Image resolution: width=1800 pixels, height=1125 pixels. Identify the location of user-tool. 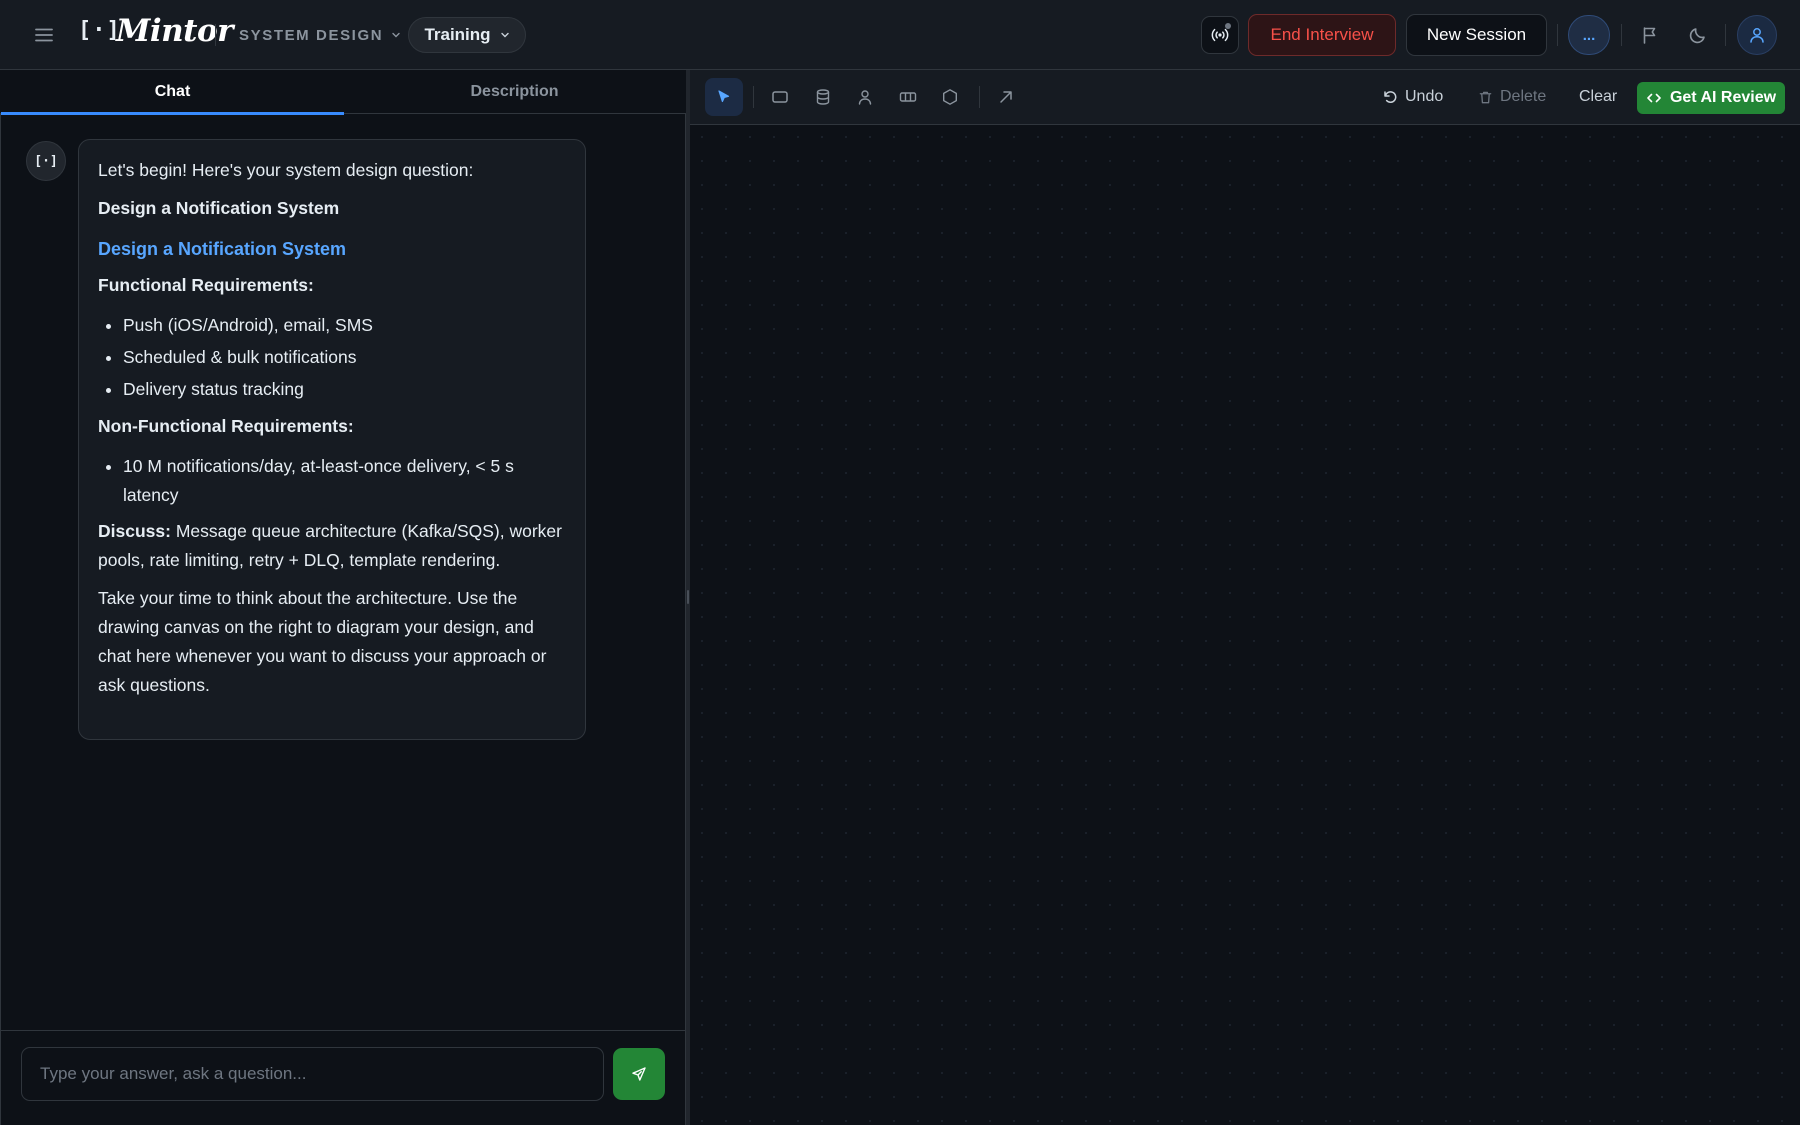
(865, 97).